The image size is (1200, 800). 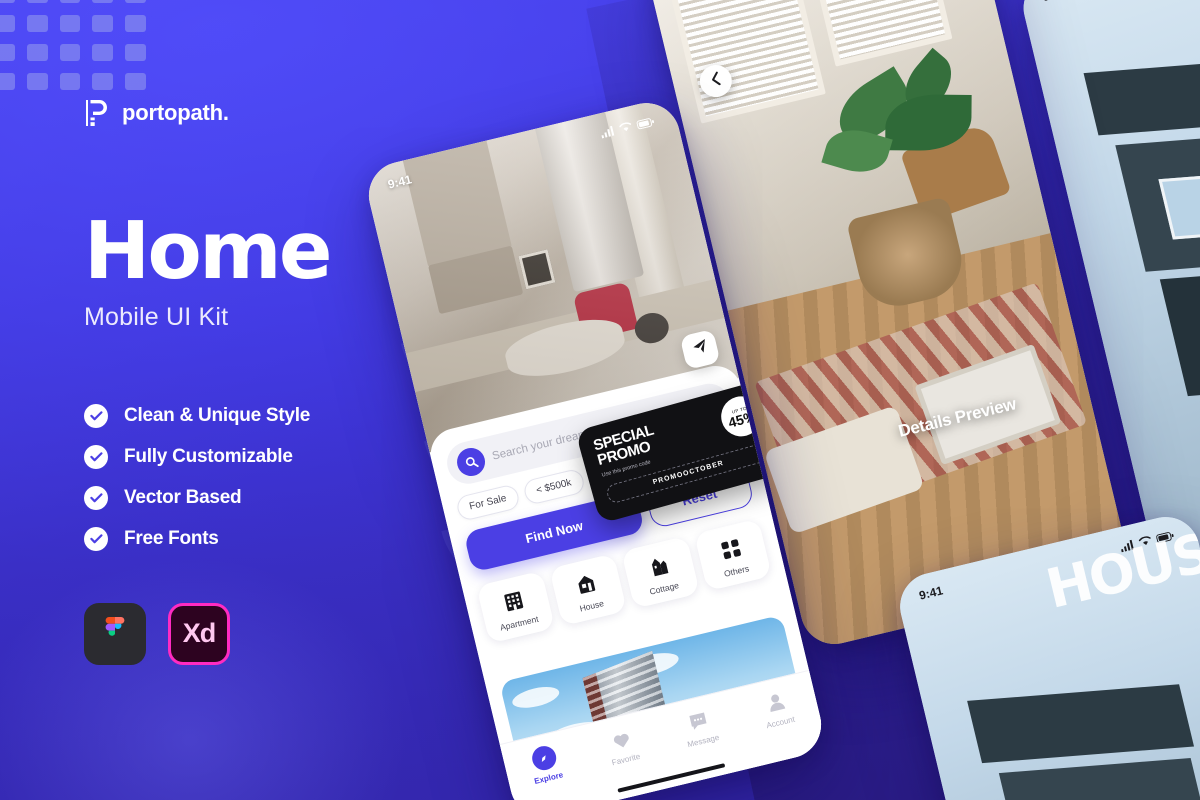 I want to click on tool-badge-row: Xd, so click(x=274, y=633).